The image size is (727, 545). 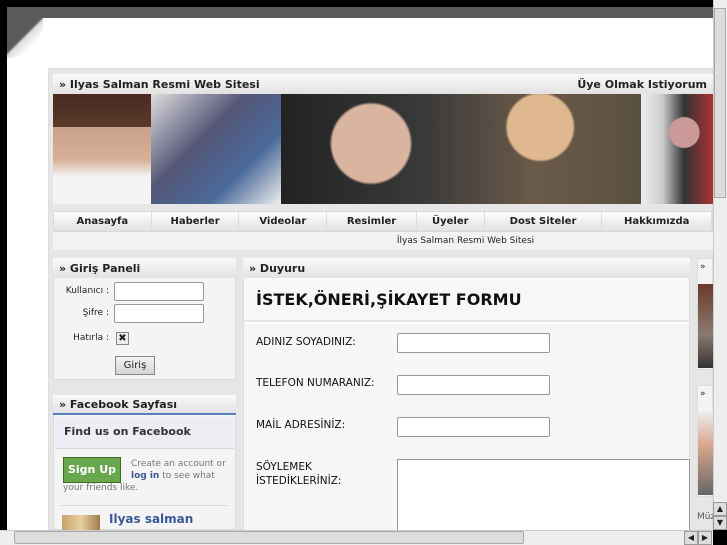 I want to click on password-input, so click(x=159, y=313).